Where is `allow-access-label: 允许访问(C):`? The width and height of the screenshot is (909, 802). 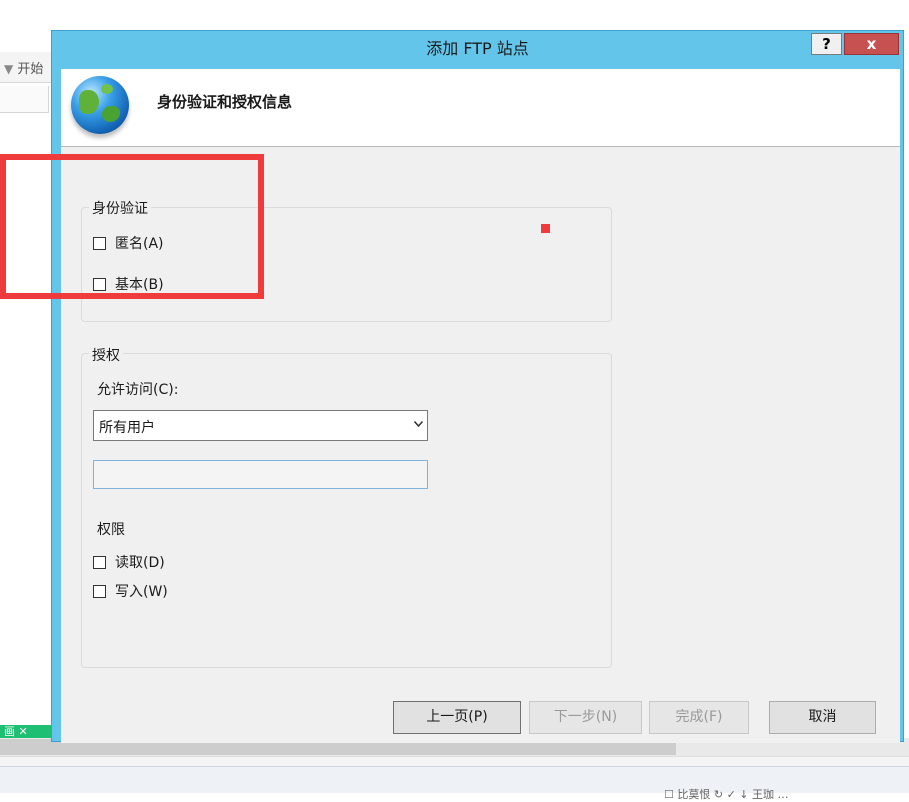 allow-access-label: 允许访问(C): is located at coordinates (138, 390).